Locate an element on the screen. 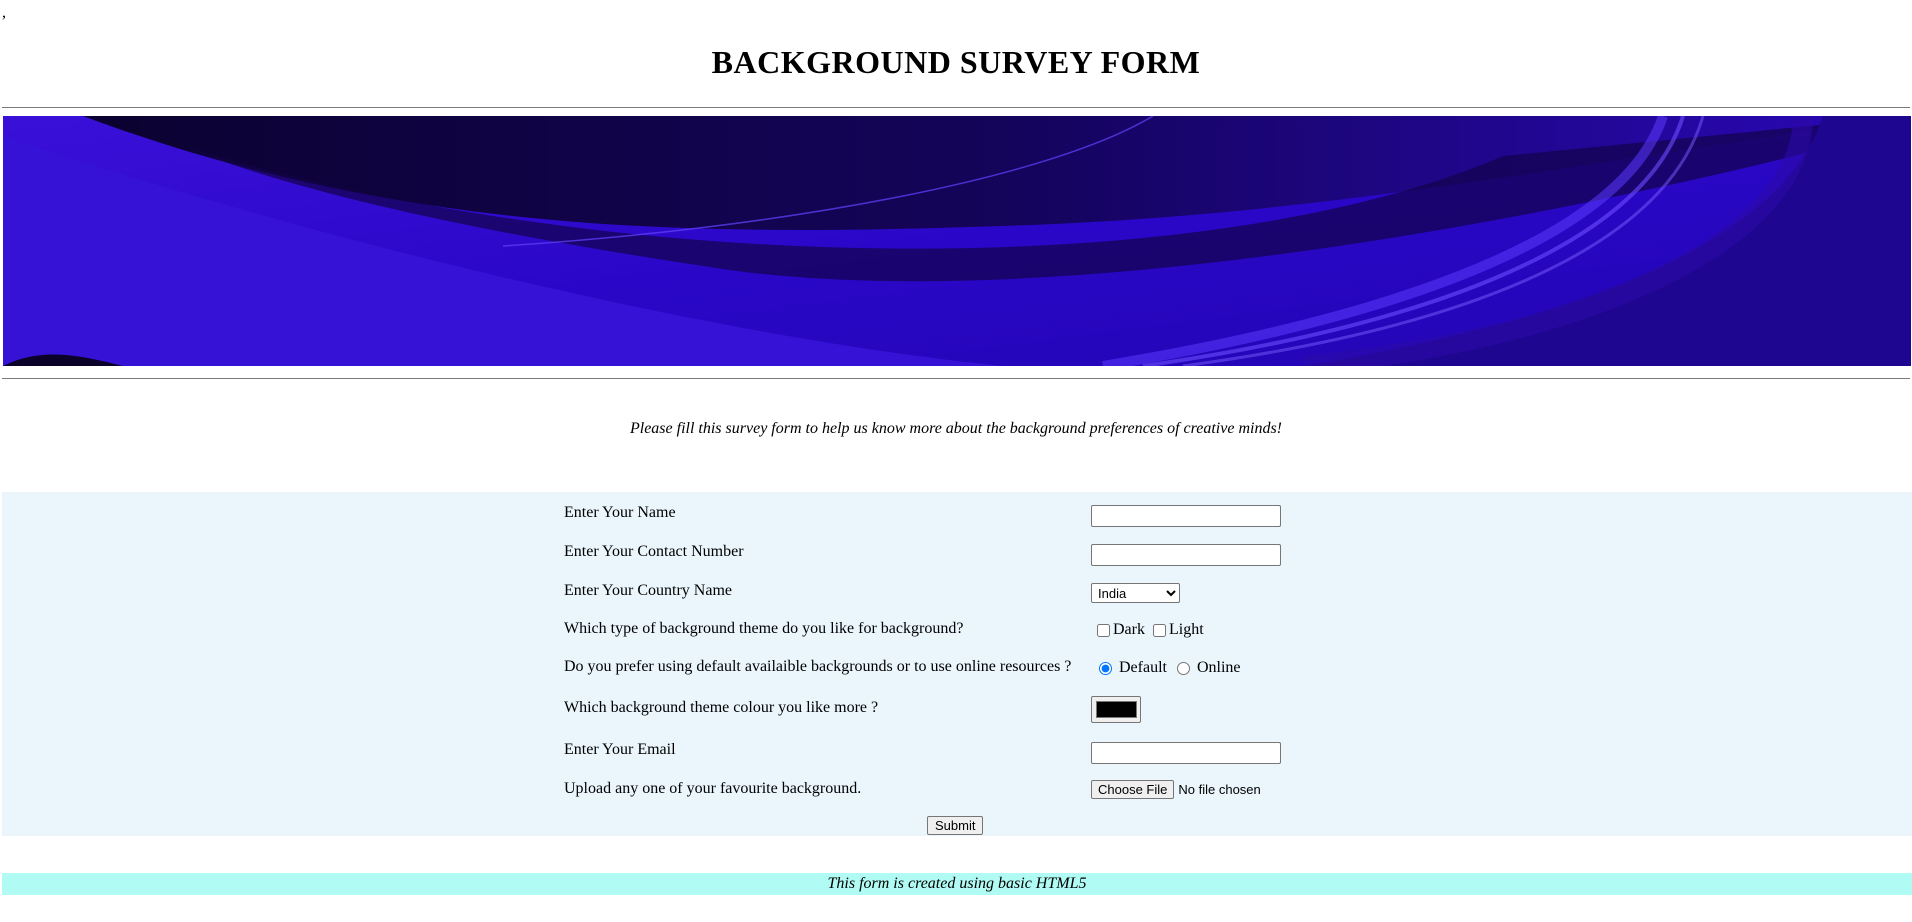  source-options: Default Online is located at coordinates (1168, 668).